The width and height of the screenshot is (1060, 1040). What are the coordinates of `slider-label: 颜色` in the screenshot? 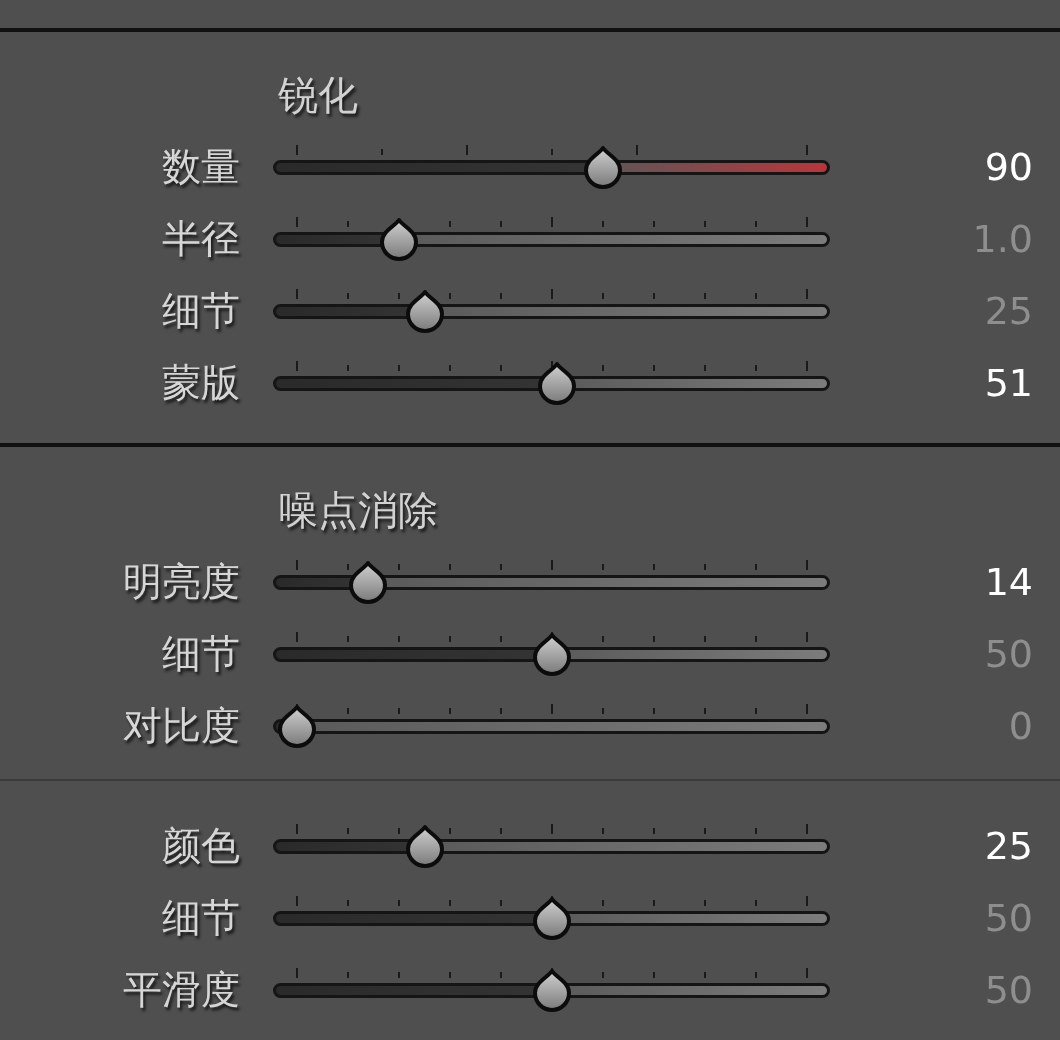 It's located at (201, 846).